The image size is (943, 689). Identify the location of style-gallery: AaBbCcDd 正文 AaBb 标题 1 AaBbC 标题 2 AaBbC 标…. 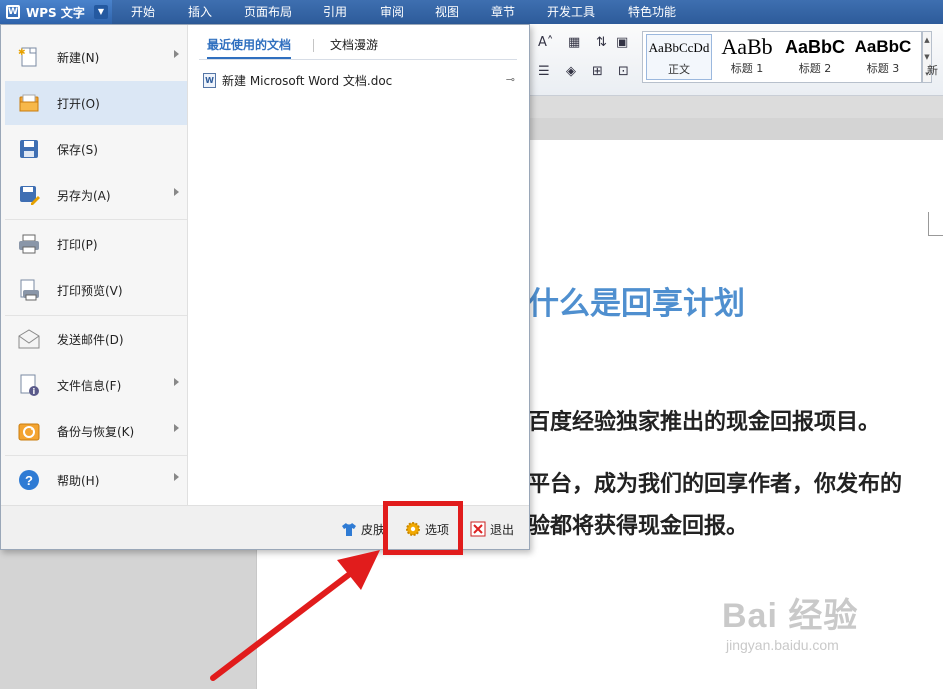
(782, 57).